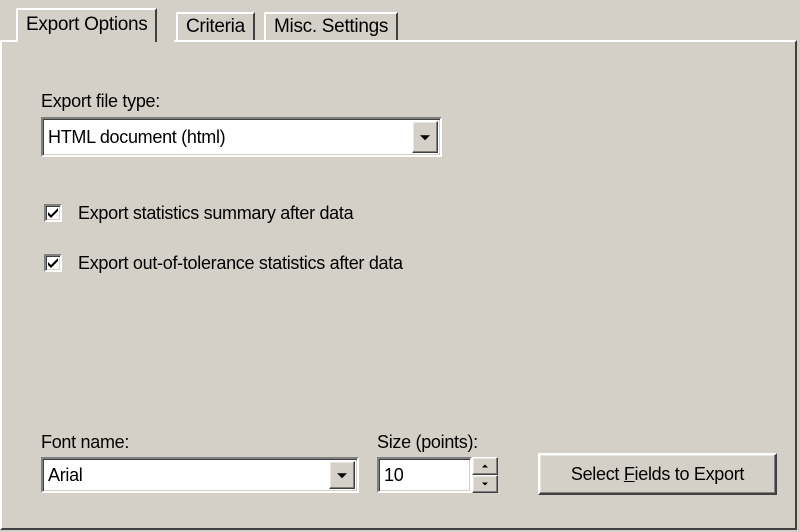  I want to click on tab-criteria: Criteria, so click(215, 26).